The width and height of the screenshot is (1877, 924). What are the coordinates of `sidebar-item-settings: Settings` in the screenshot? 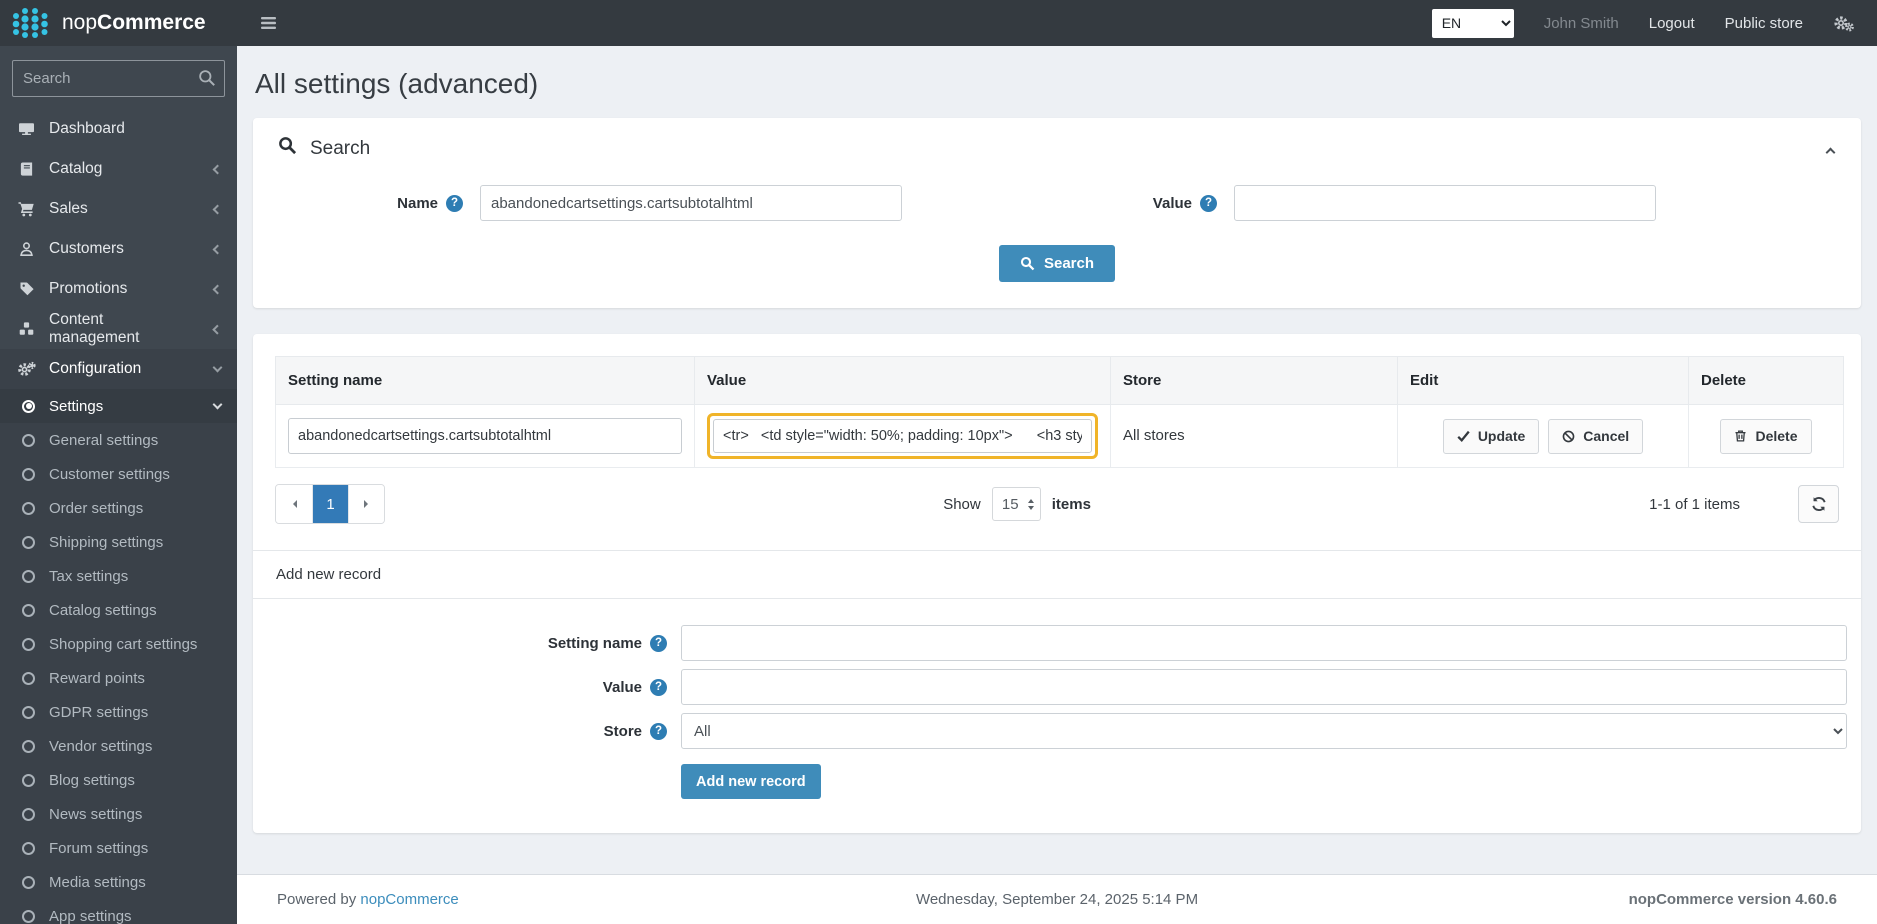 It's located at (118, 406).